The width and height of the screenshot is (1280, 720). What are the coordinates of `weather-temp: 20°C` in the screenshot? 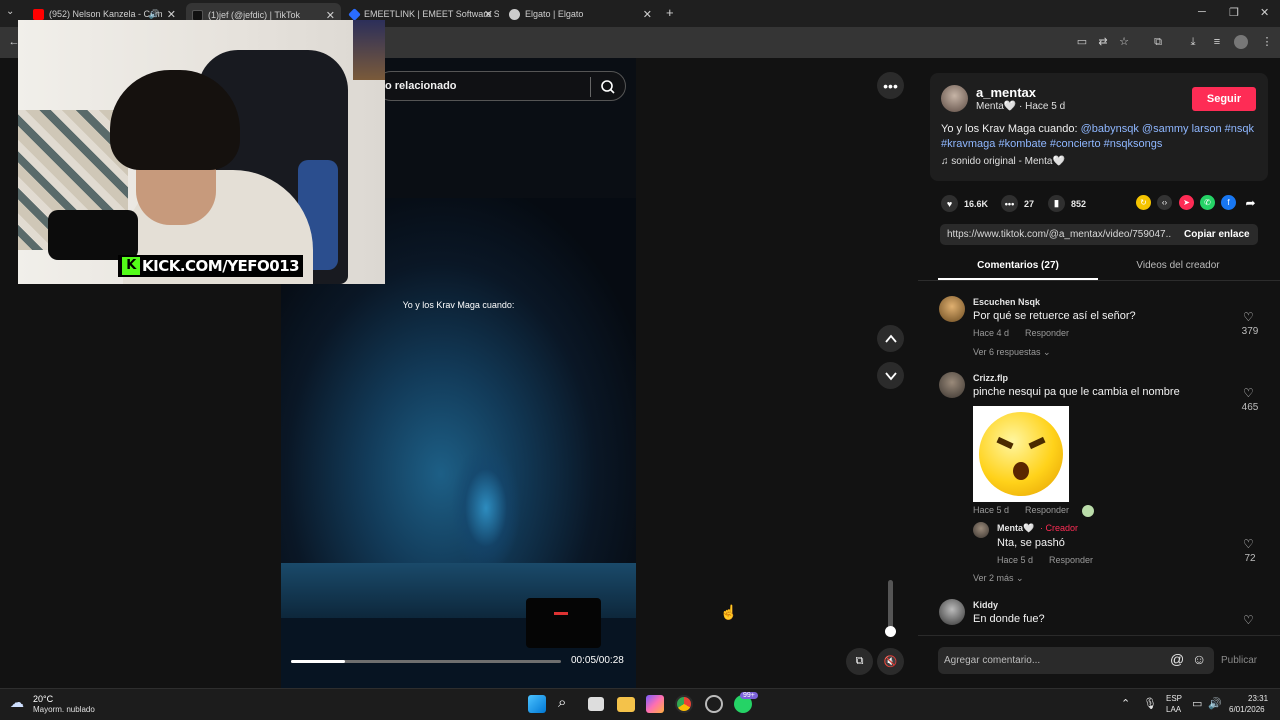 It's located at (43, 699).